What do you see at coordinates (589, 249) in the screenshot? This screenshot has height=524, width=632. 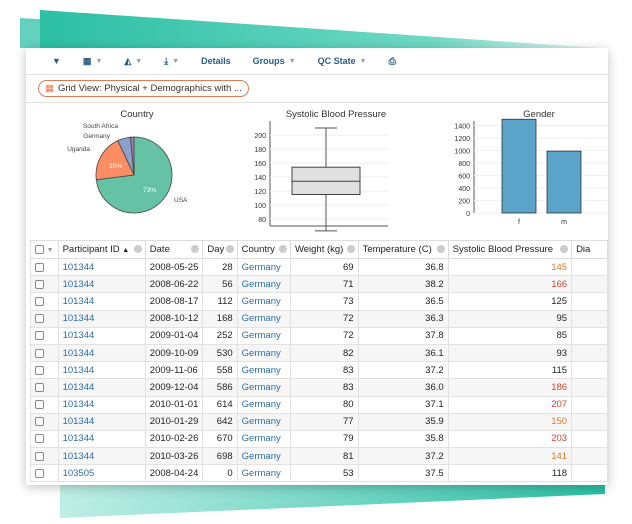 I see `column-header: Dia` at bounding box center [589, 249].